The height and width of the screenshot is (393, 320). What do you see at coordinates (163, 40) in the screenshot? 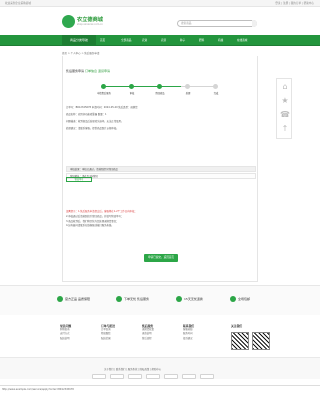
I see `nav-item: 农药` at bounding box center [163, 40].